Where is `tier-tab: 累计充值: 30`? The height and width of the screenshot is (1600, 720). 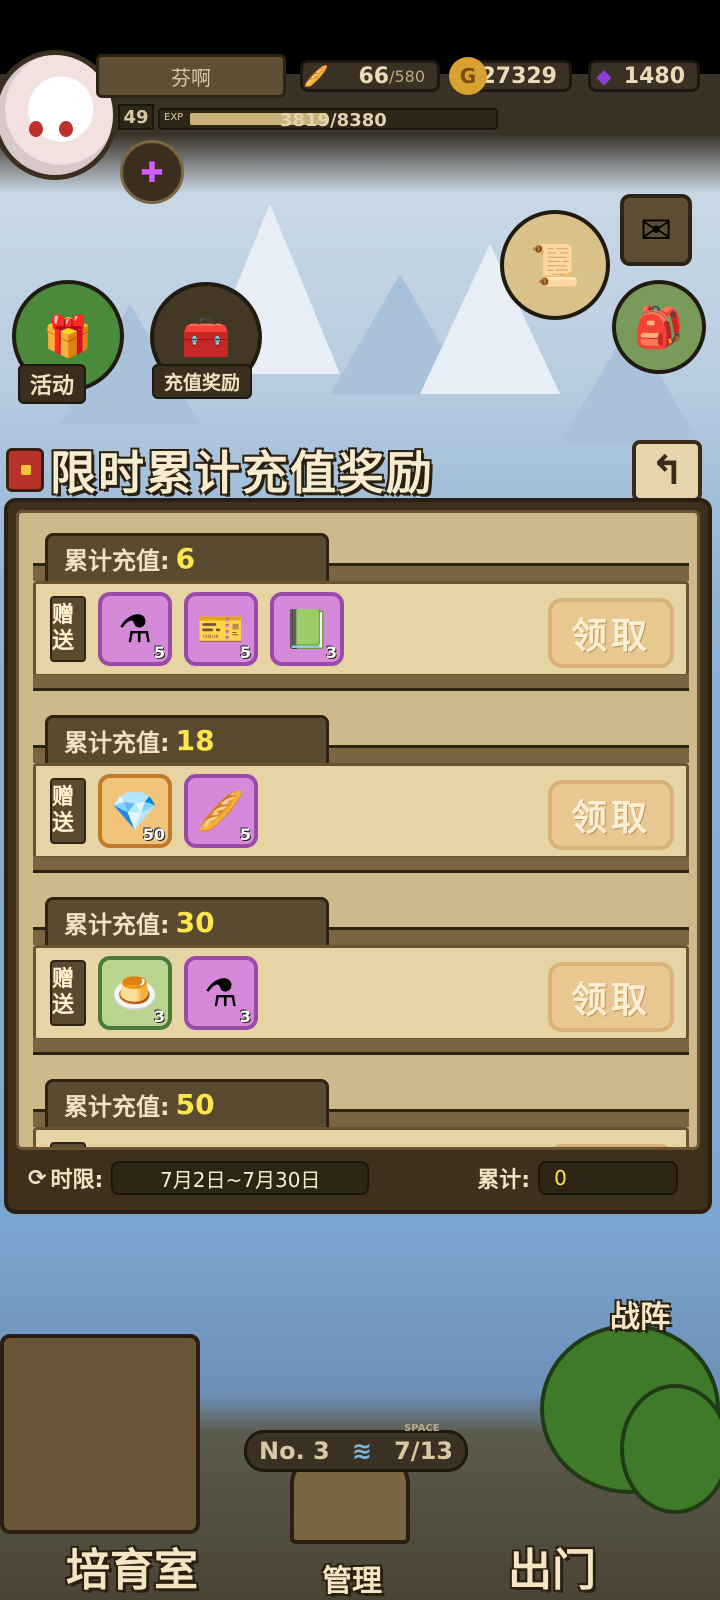 tier-tab: 累计充值: 30 is located at coordinates (187, 921).